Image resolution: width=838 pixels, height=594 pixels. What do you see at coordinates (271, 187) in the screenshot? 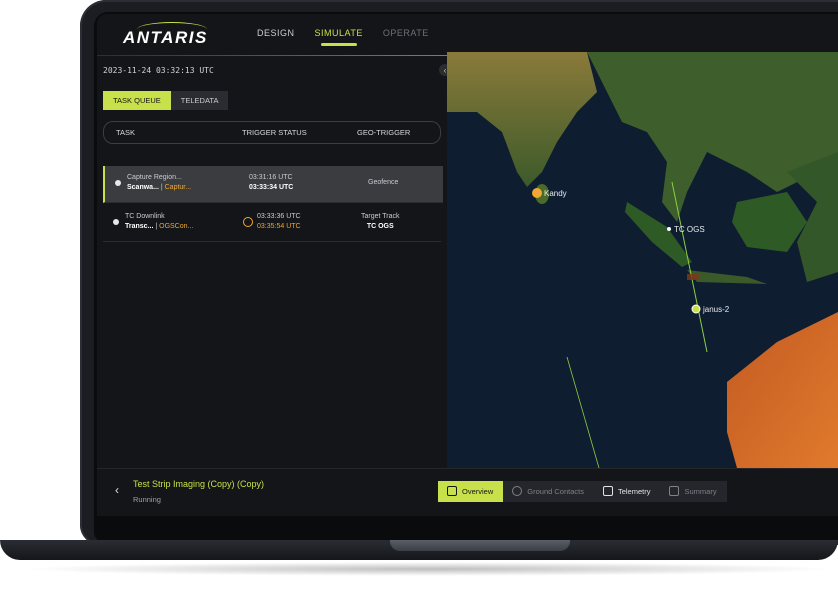
I see `trigger-end-time: 03:33:34 UTC` at bounding box center [271, 187].